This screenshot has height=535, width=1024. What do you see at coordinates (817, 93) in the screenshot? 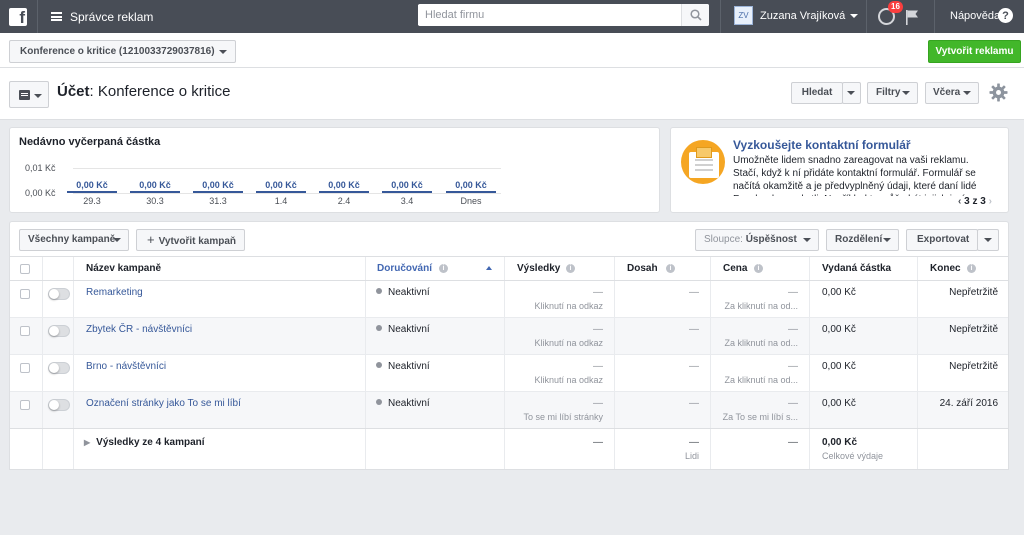
I see `search-campaigns-button: Hledat` at bounding box center [817, 93].